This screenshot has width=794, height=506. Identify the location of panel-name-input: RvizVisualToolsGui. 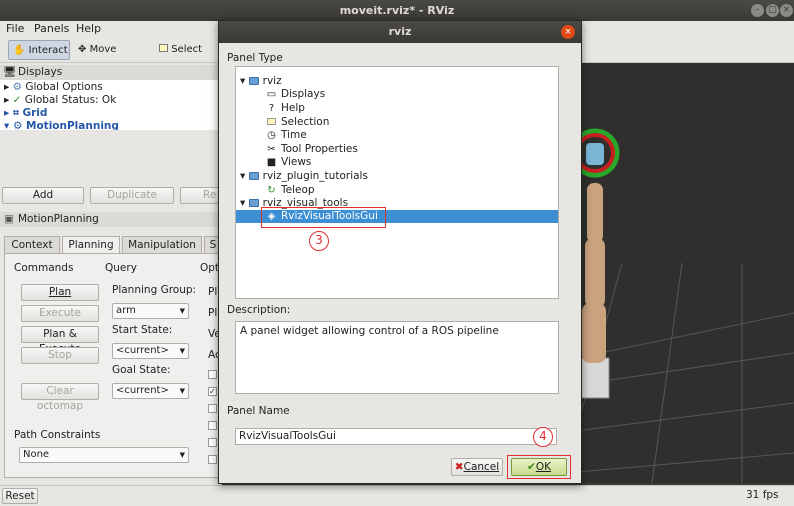
(396, 436).